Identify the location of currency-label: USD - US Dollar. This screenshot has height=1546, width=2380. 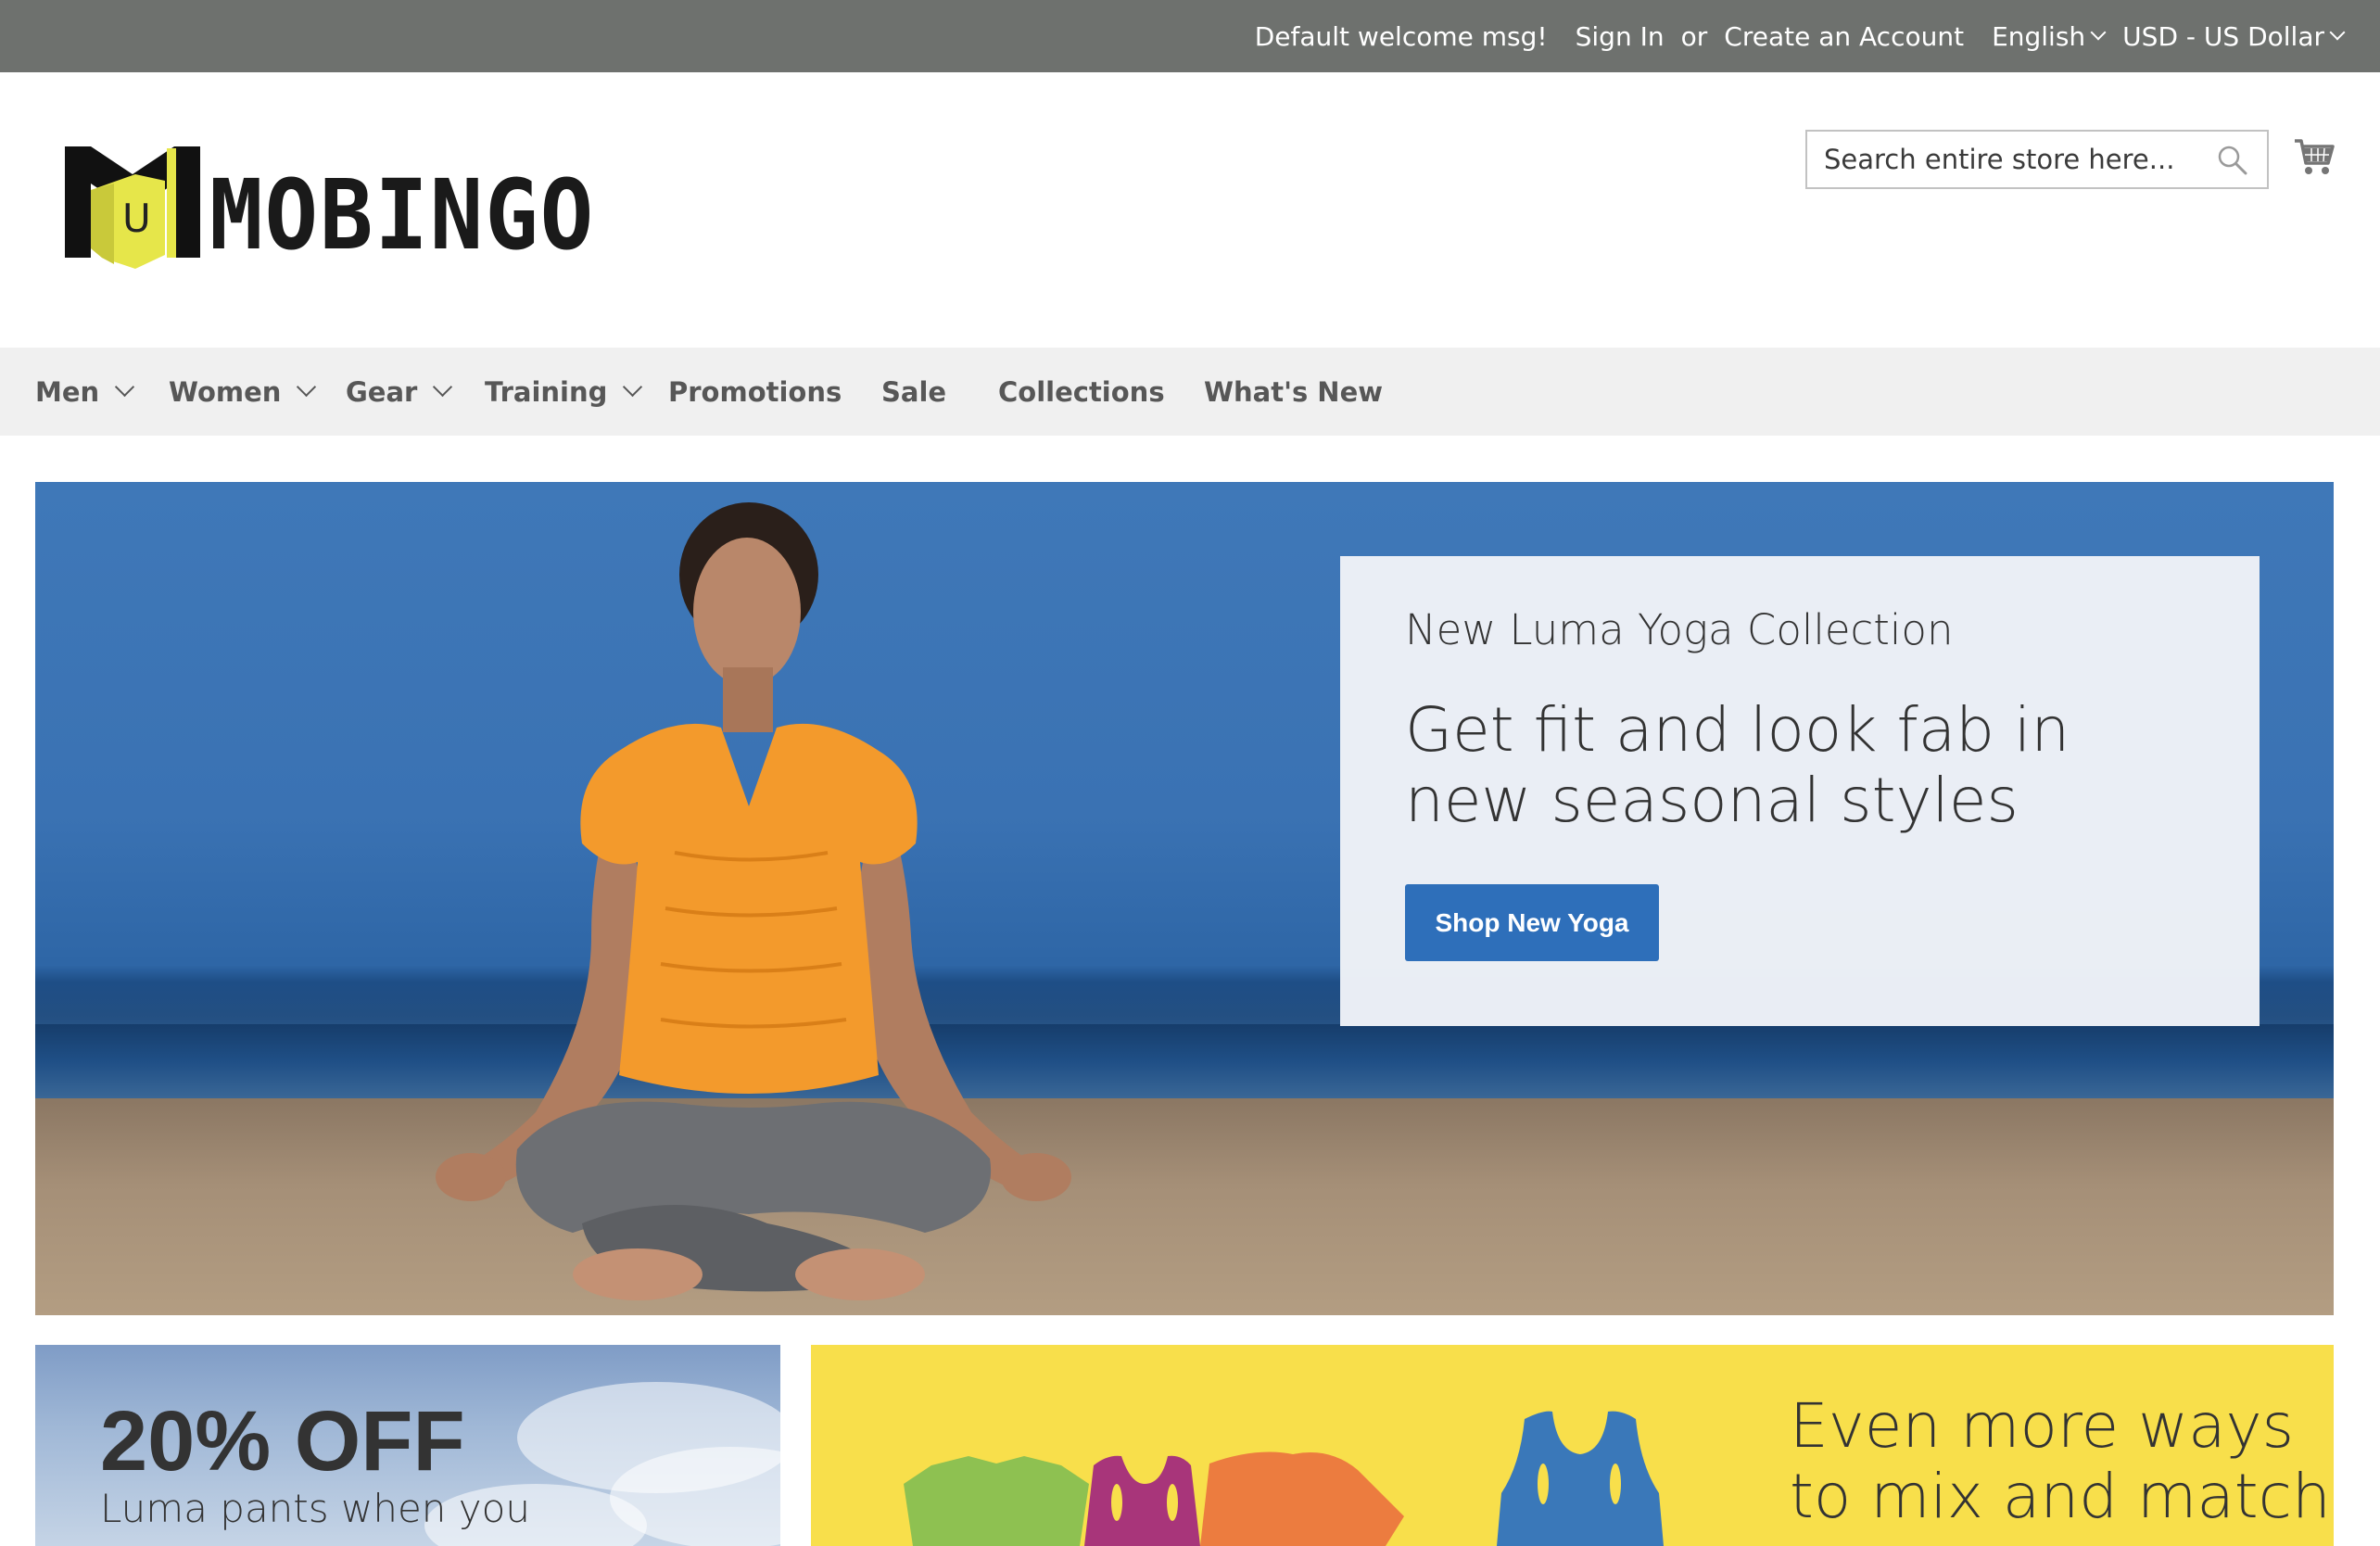
(2223, 36).